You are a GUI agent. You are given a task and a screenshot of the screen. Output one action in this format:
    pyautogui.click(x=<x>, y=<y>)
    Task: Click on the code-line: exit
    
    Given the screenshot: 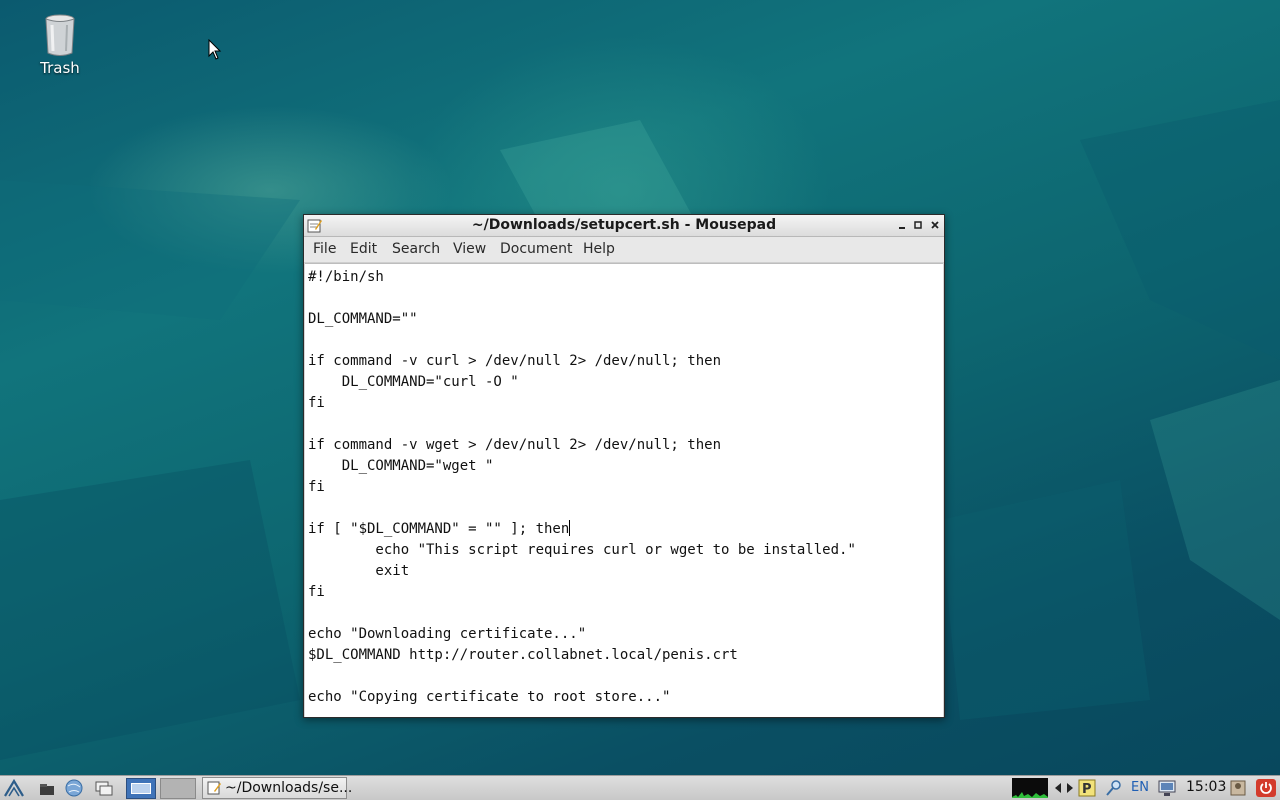 What is the action you would take?
    pyautogui.click(x=582, y=571)
    